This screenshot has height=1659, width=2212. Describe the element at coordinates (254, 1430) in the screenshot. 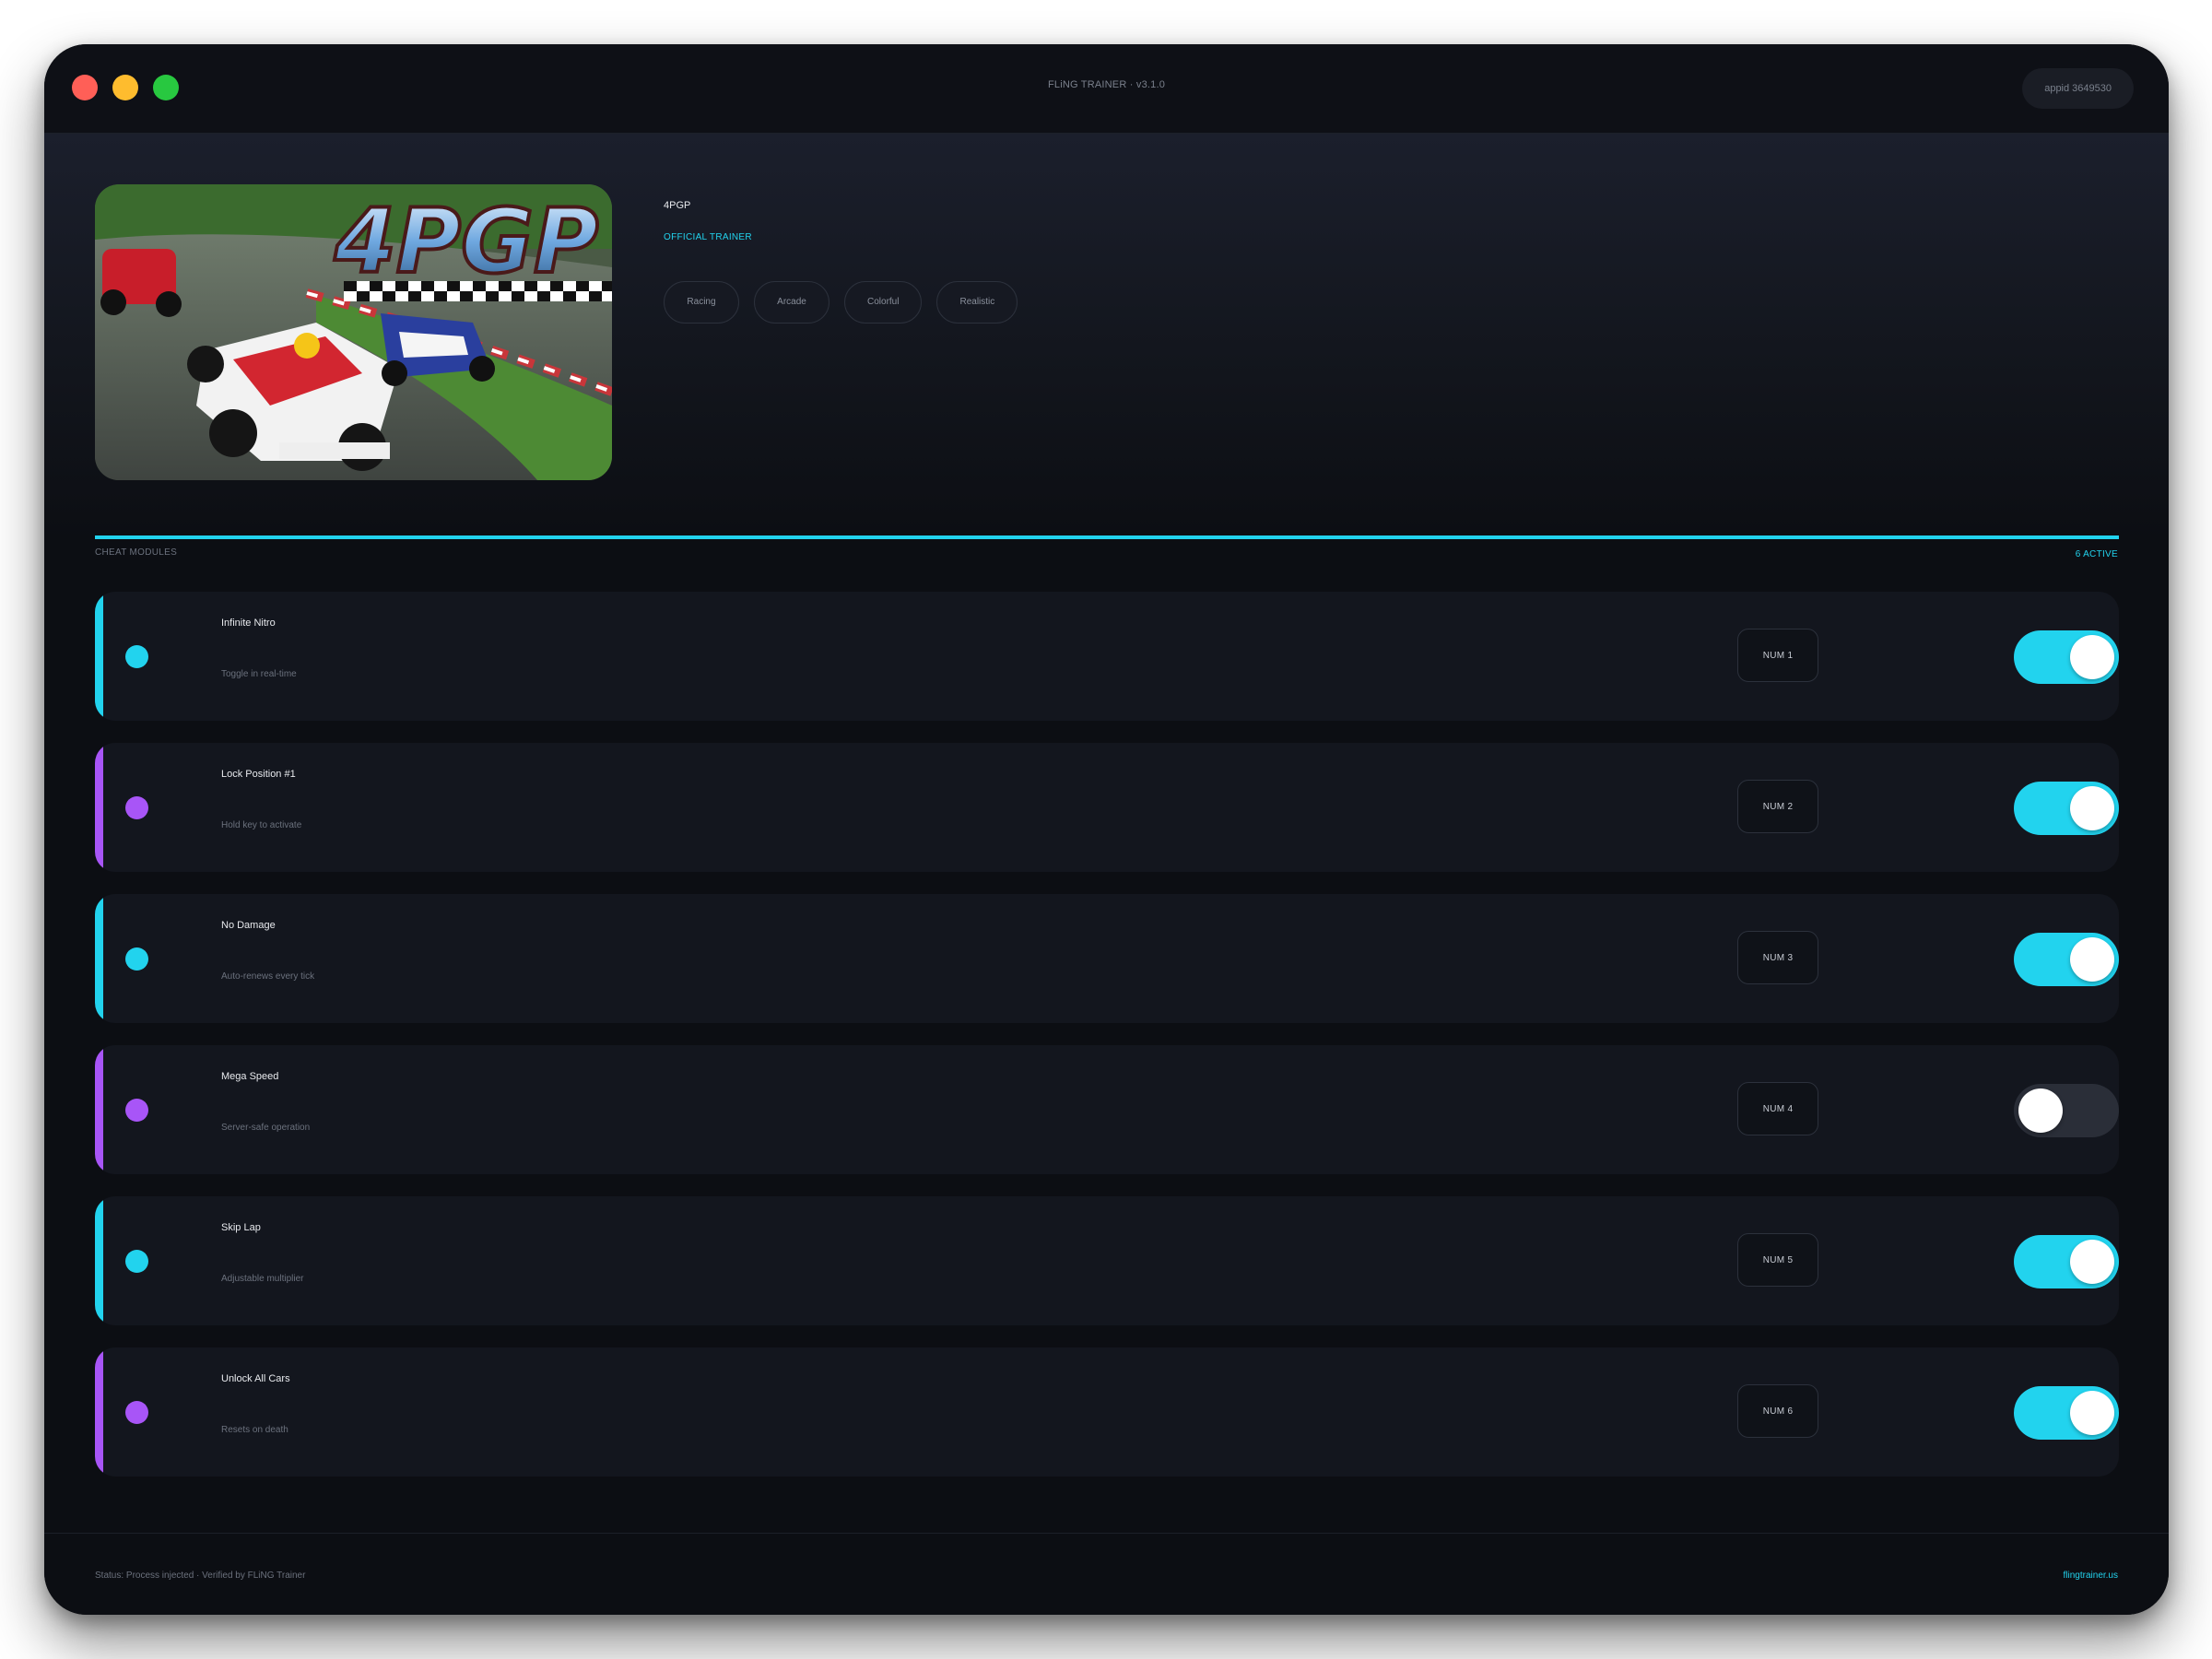

I see `cheat-description: Resets on death` at that location.